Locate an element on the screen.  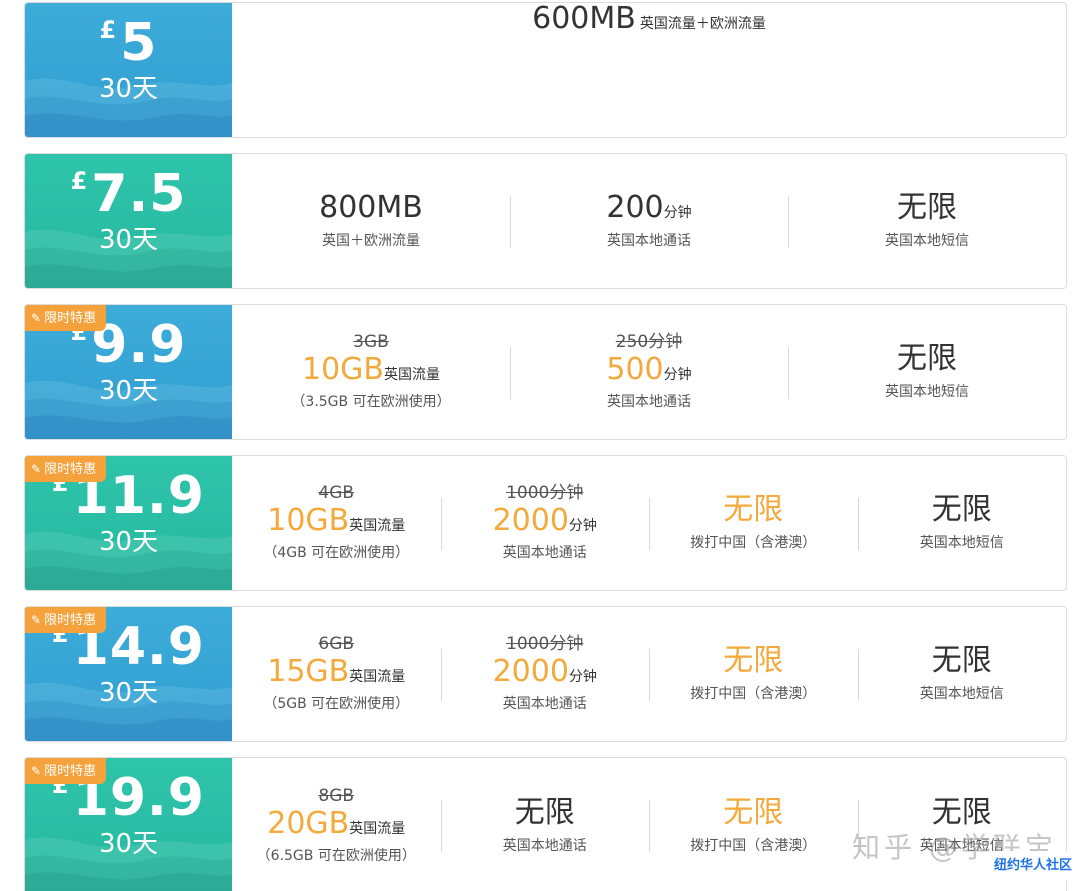
feature-value: 200 is located at coordinates (635, 208).